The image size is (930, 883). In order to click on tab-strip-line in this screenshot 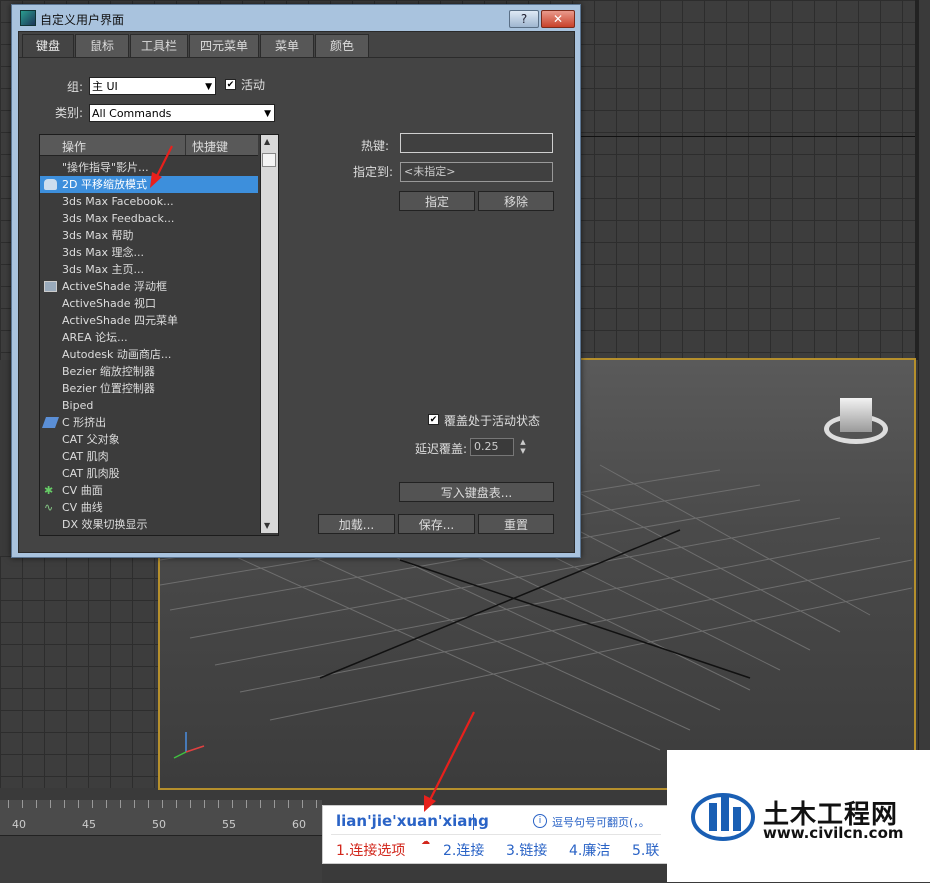, I will do `click(296, 57)`.